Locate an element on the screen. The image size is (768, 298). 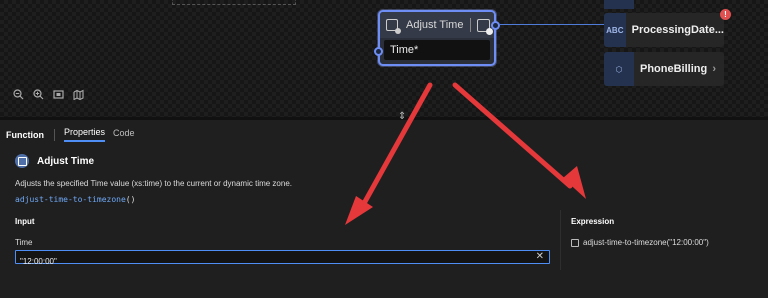
function-signature-parens: () is located at coordinates (130, 199).